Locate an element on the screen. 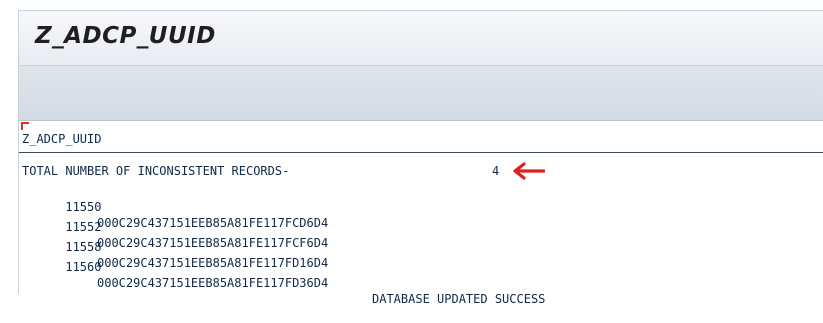 The width and height of the screenshot is (823, 323). record-status: DATABASE UPDATED SUCCESS is located at coordinates (459, 299).